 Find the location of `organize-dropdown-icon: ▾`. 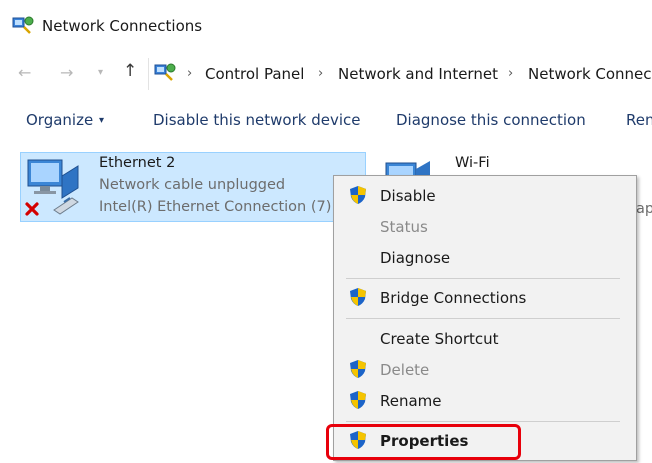

organize-dropdown-icon: ▾ is located at coordinates (101, 120).